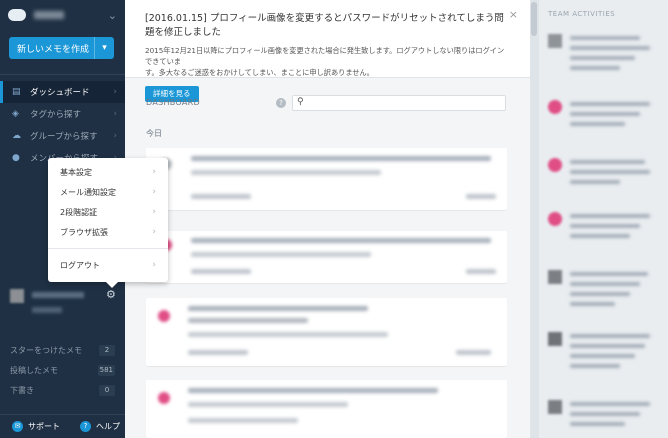 This screenshot has width=668, height=438. I want to click on support-label: サポート, so click(44, 426).